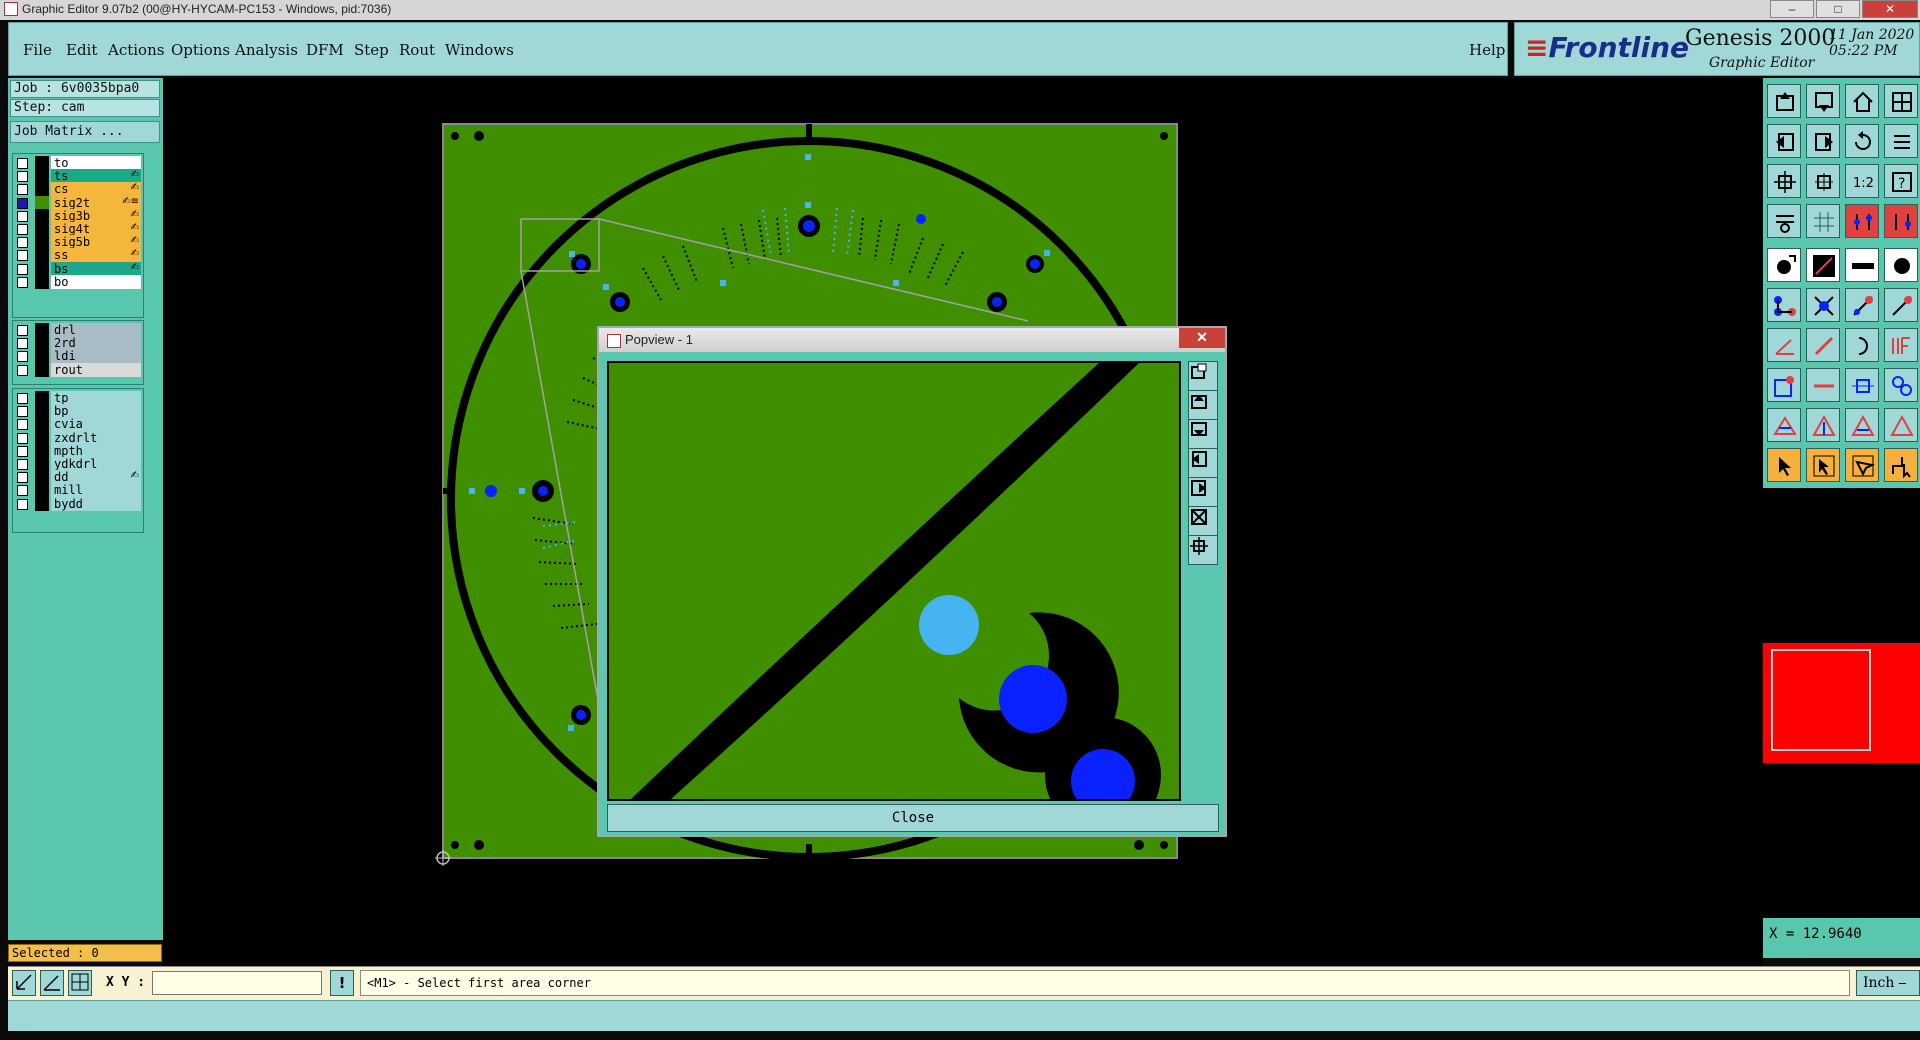 The width and height of the screenshot is (1920, 1040). Describe the element at coordinates (96, 424) in the screenshot. I see `layer-name: cvia` at that location.